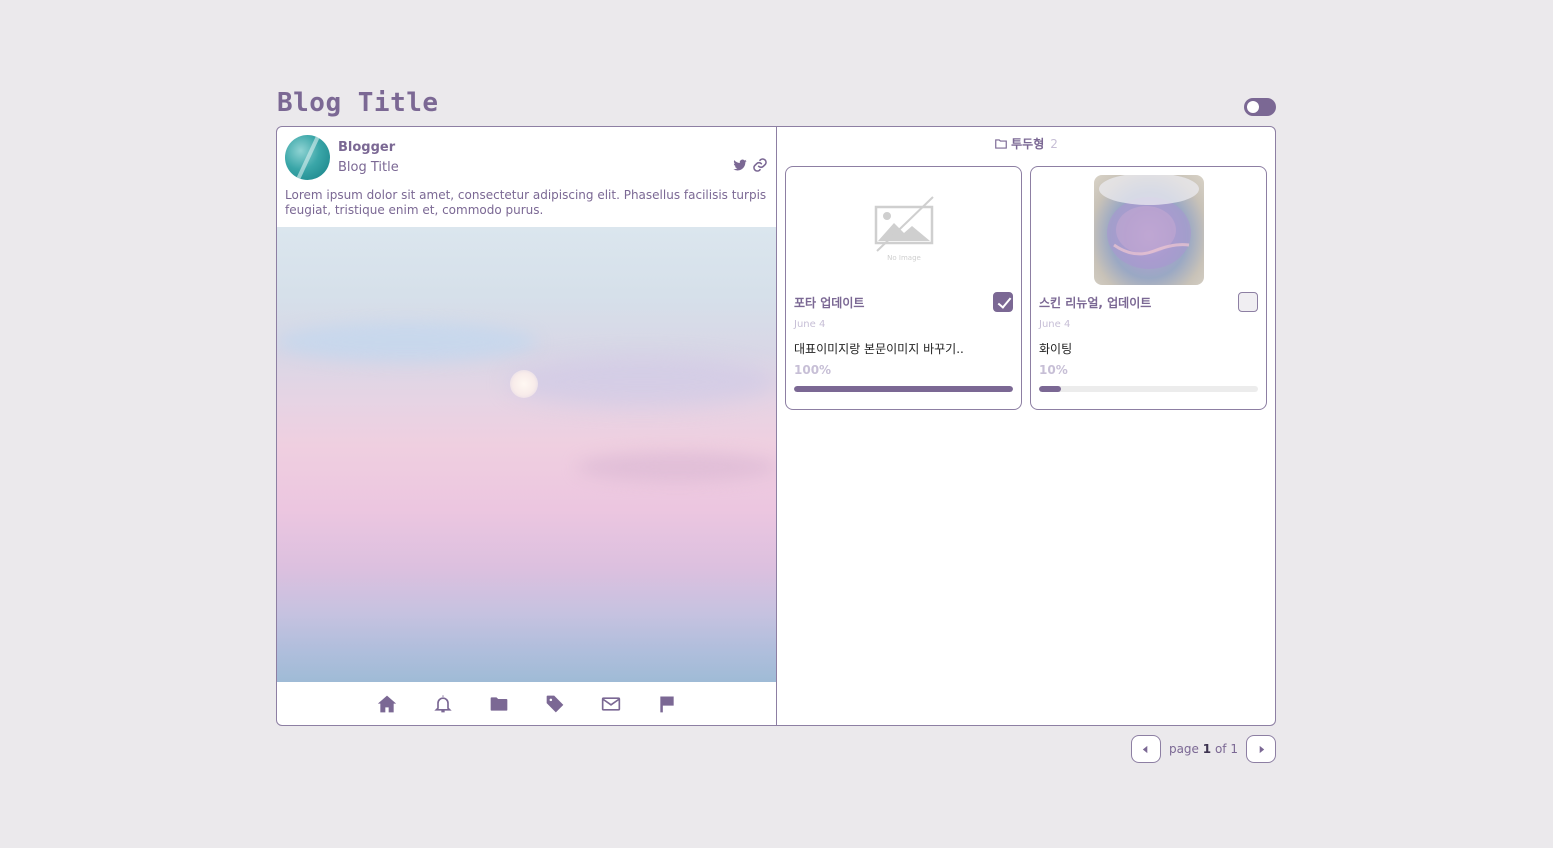 Image resolution: width=1553 pixels, height=848 pixels. What do you see at coordinates (1001, 143) in the screenshot?
I see `folder-outline-icon` at bounding box center [1001, 143].